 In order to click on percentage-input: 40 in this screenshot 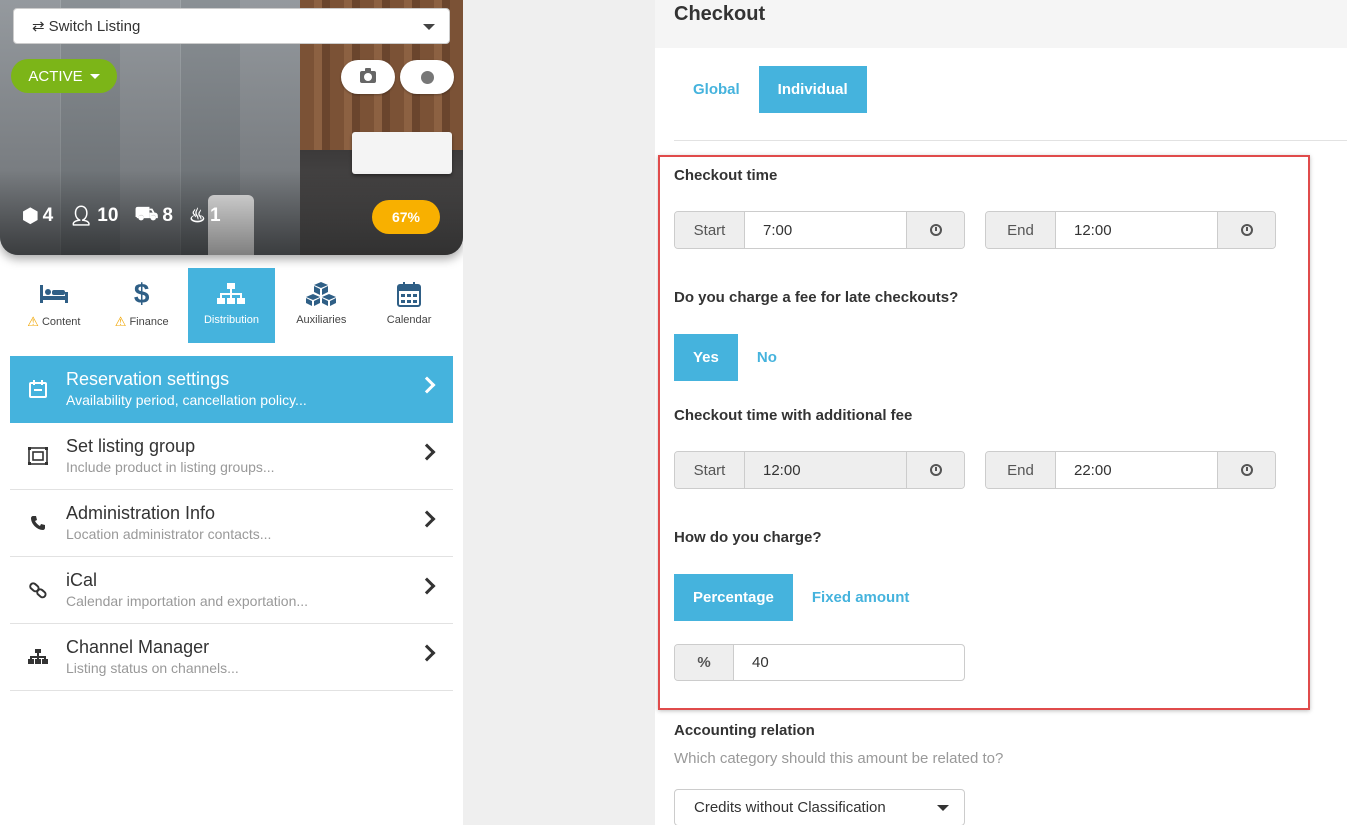, I will do `click(849, 662)`.